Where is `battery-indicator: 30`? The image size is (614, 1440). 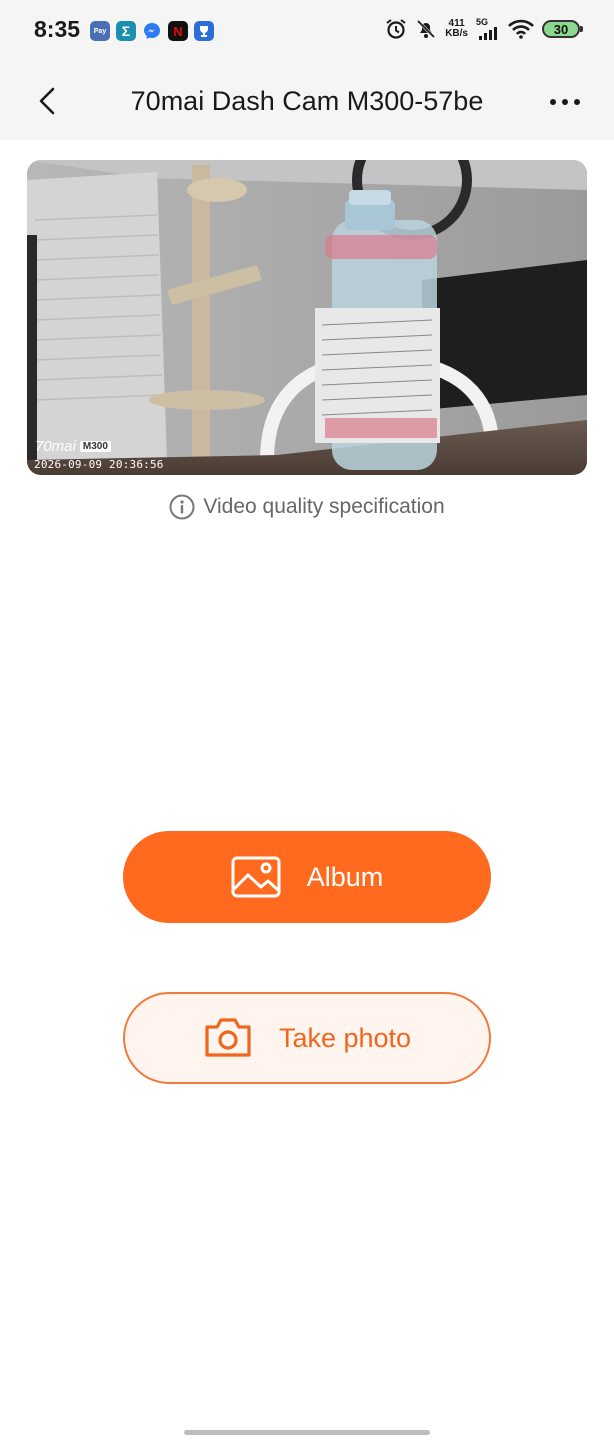
battery-indicator: 30 is located at coordinates (562, 29).